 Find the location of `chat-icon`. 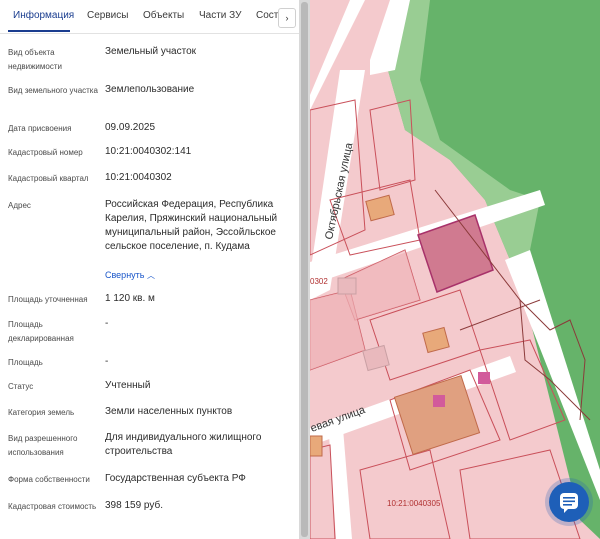

chat-icon is located at coordinates (569, 503).